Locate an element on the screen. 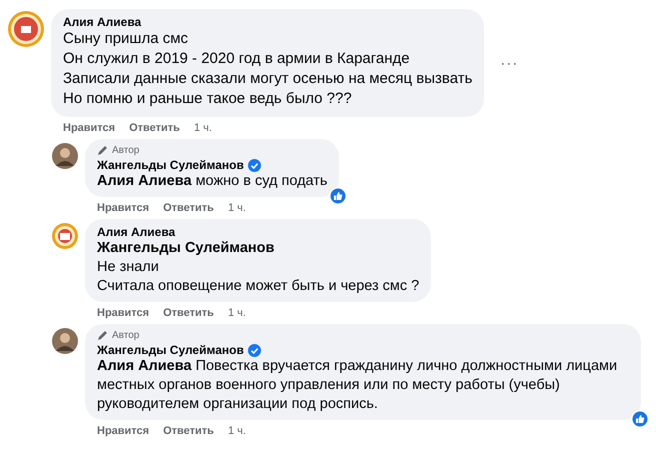 This screenshot has width=656, height=475. comment-text: Записали данные сказали могут осенью на месяц вызвать is located at coordinates (267, 79).